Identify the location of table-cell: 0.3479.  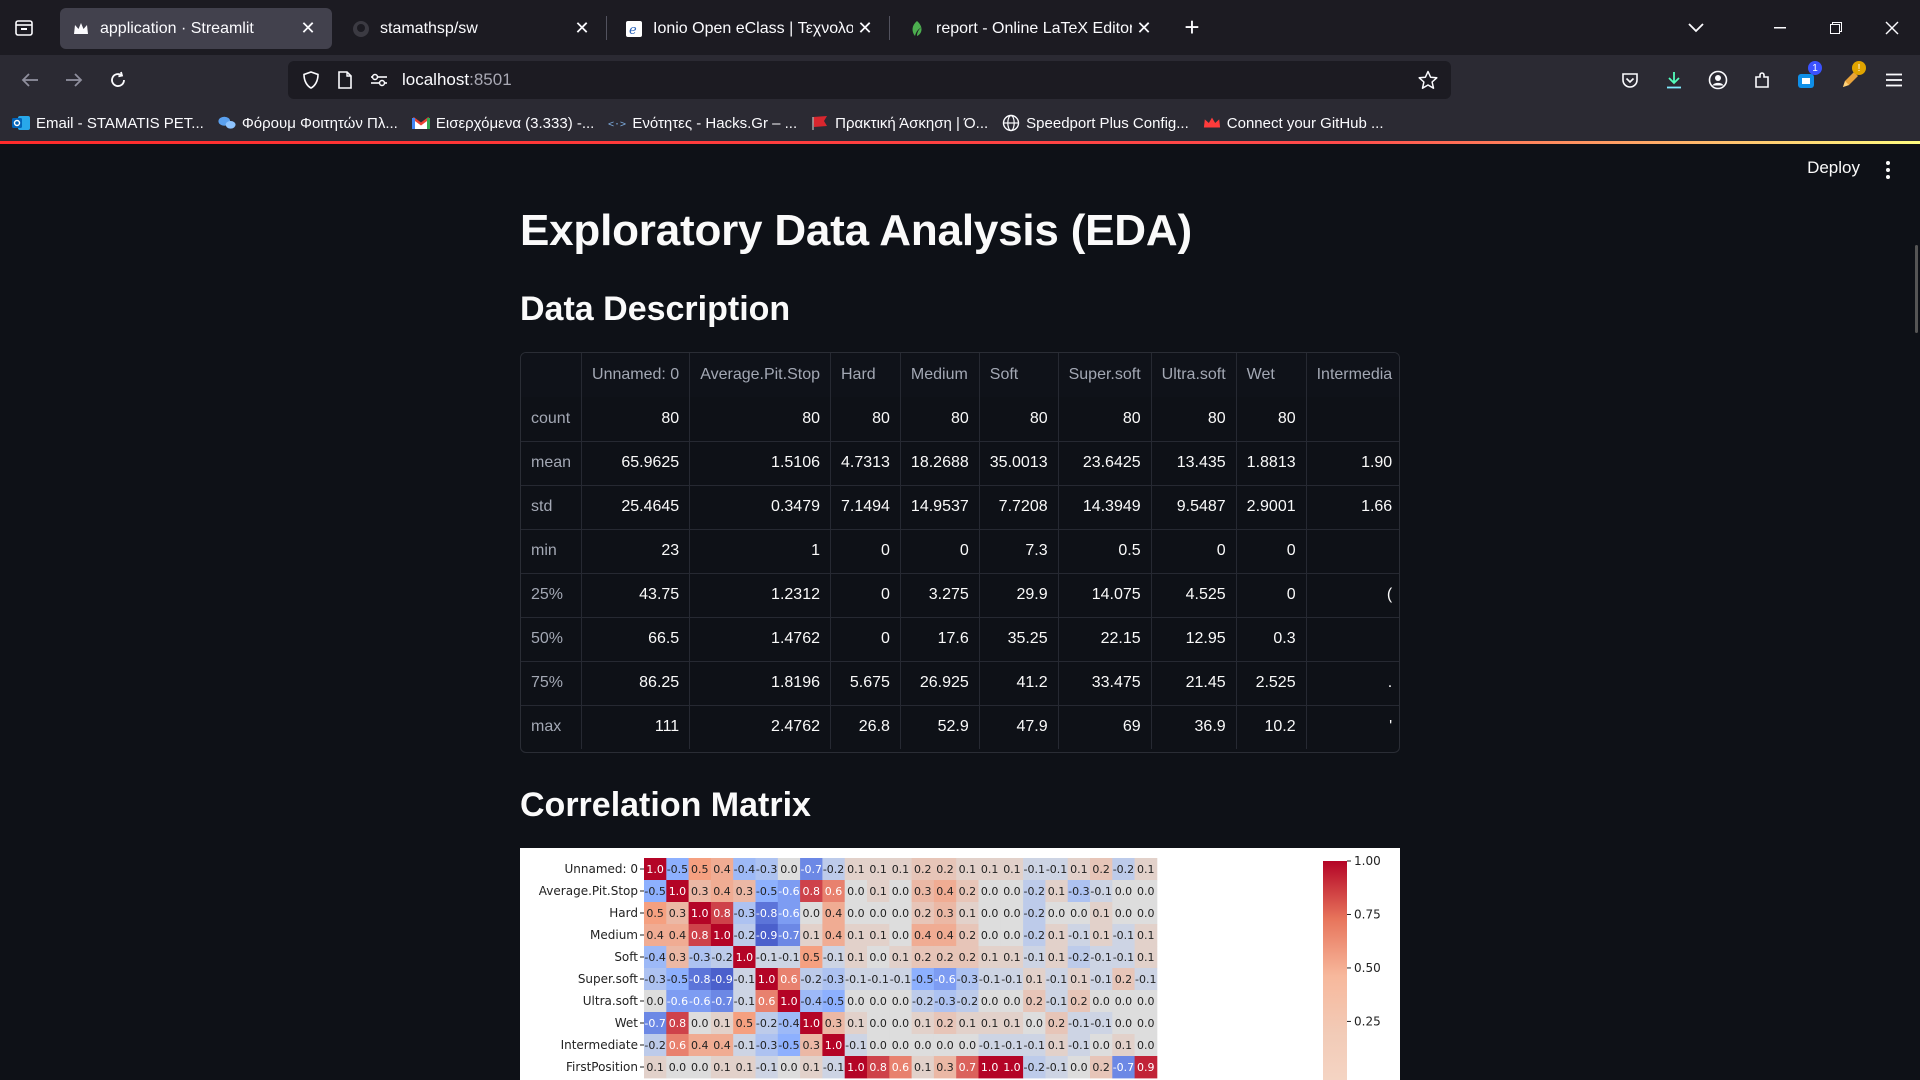
(760, 507).